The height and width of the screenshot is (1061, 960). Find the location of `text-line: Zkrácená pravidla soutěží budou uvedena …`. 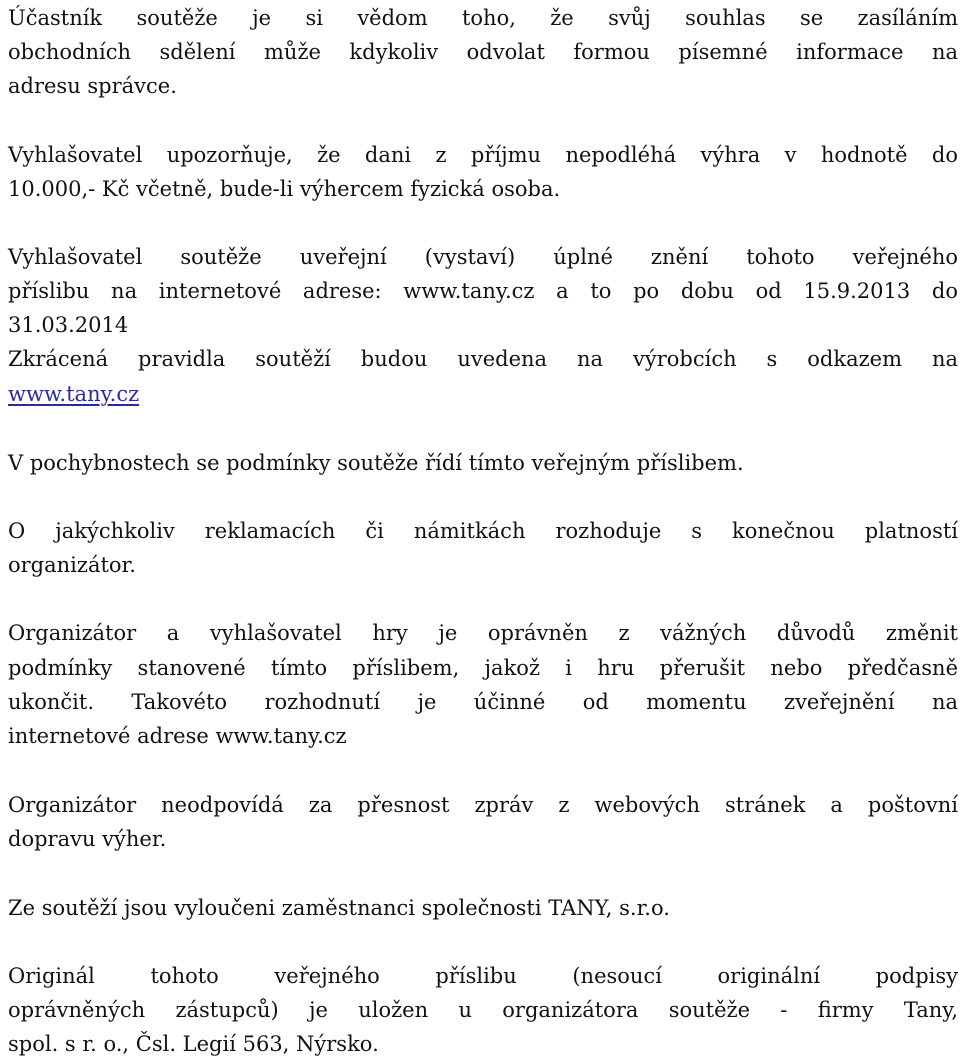

text-line: Zkrácená pravidla soutěží budou uvedena … is located at coordinates (483, 359).